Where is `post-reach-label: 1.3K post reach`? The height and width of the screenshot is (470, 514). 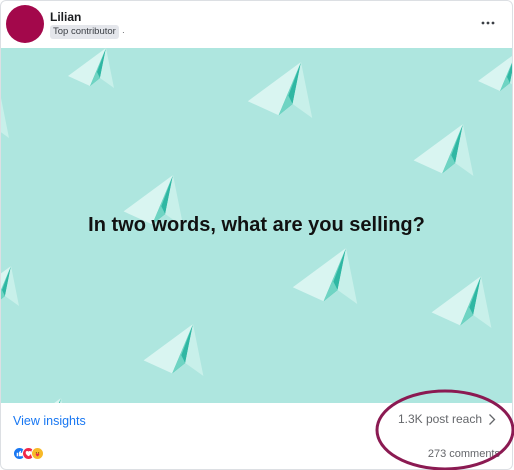 post-reach-label: 1.3K post reach is located at coordinates (439, 419).